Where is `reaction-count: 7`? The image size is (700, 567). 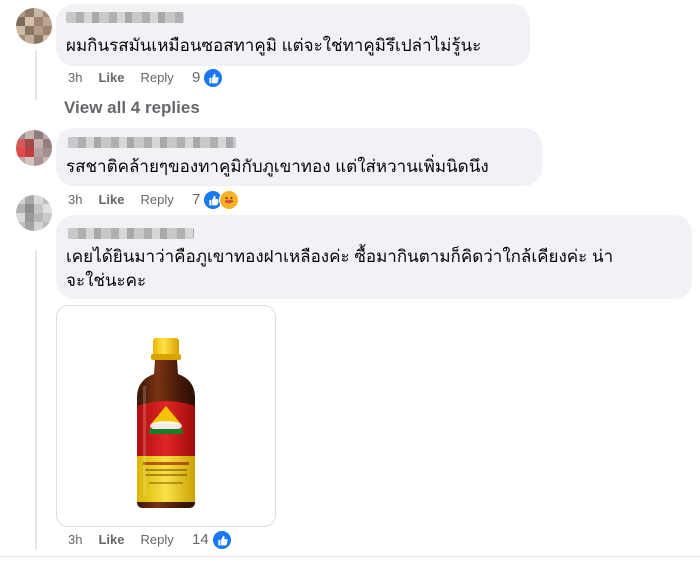 reaction-count: 7 is located at coordinates (196, 199).